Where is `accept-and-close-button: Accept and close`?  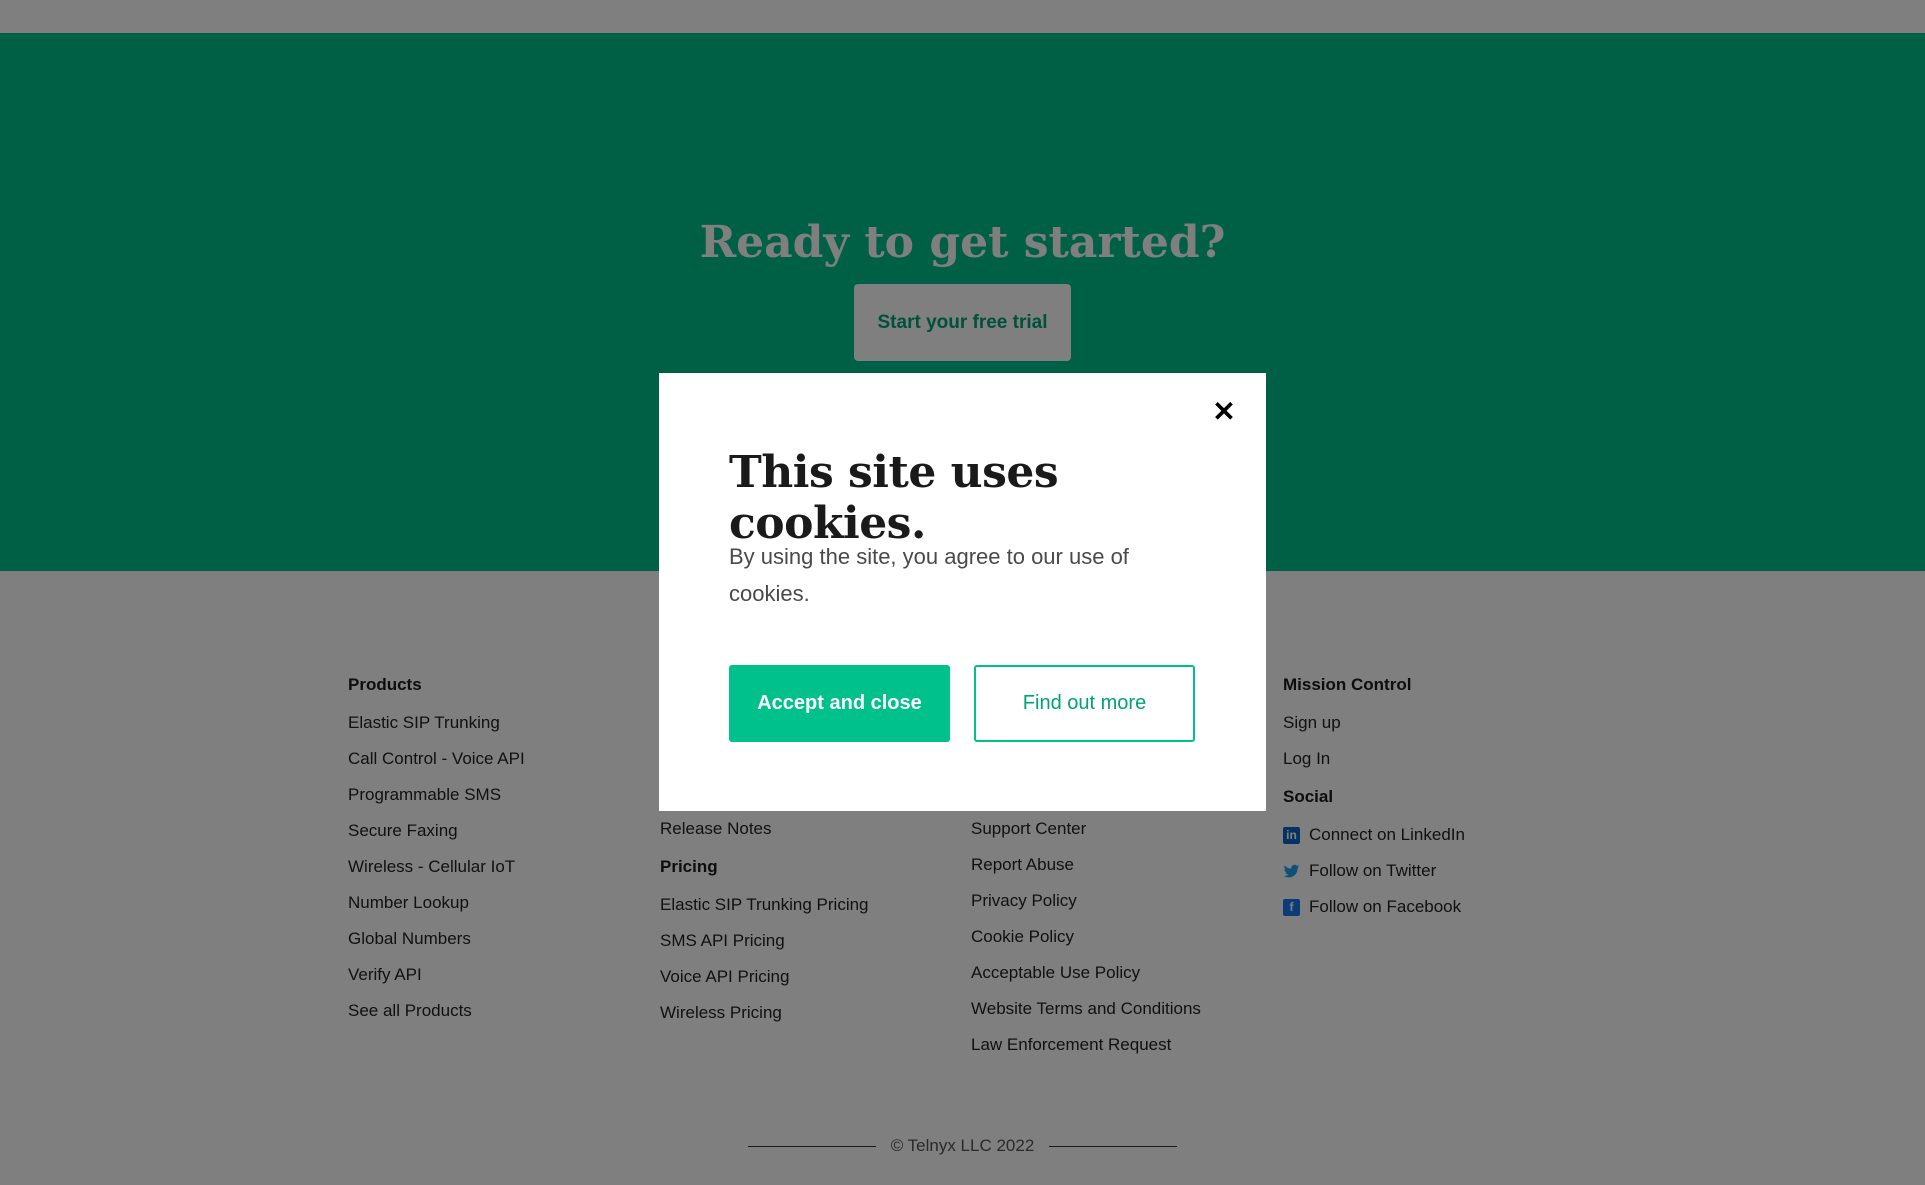 accept-and-close-button: Accept and close is located at coordinates (839, 703).